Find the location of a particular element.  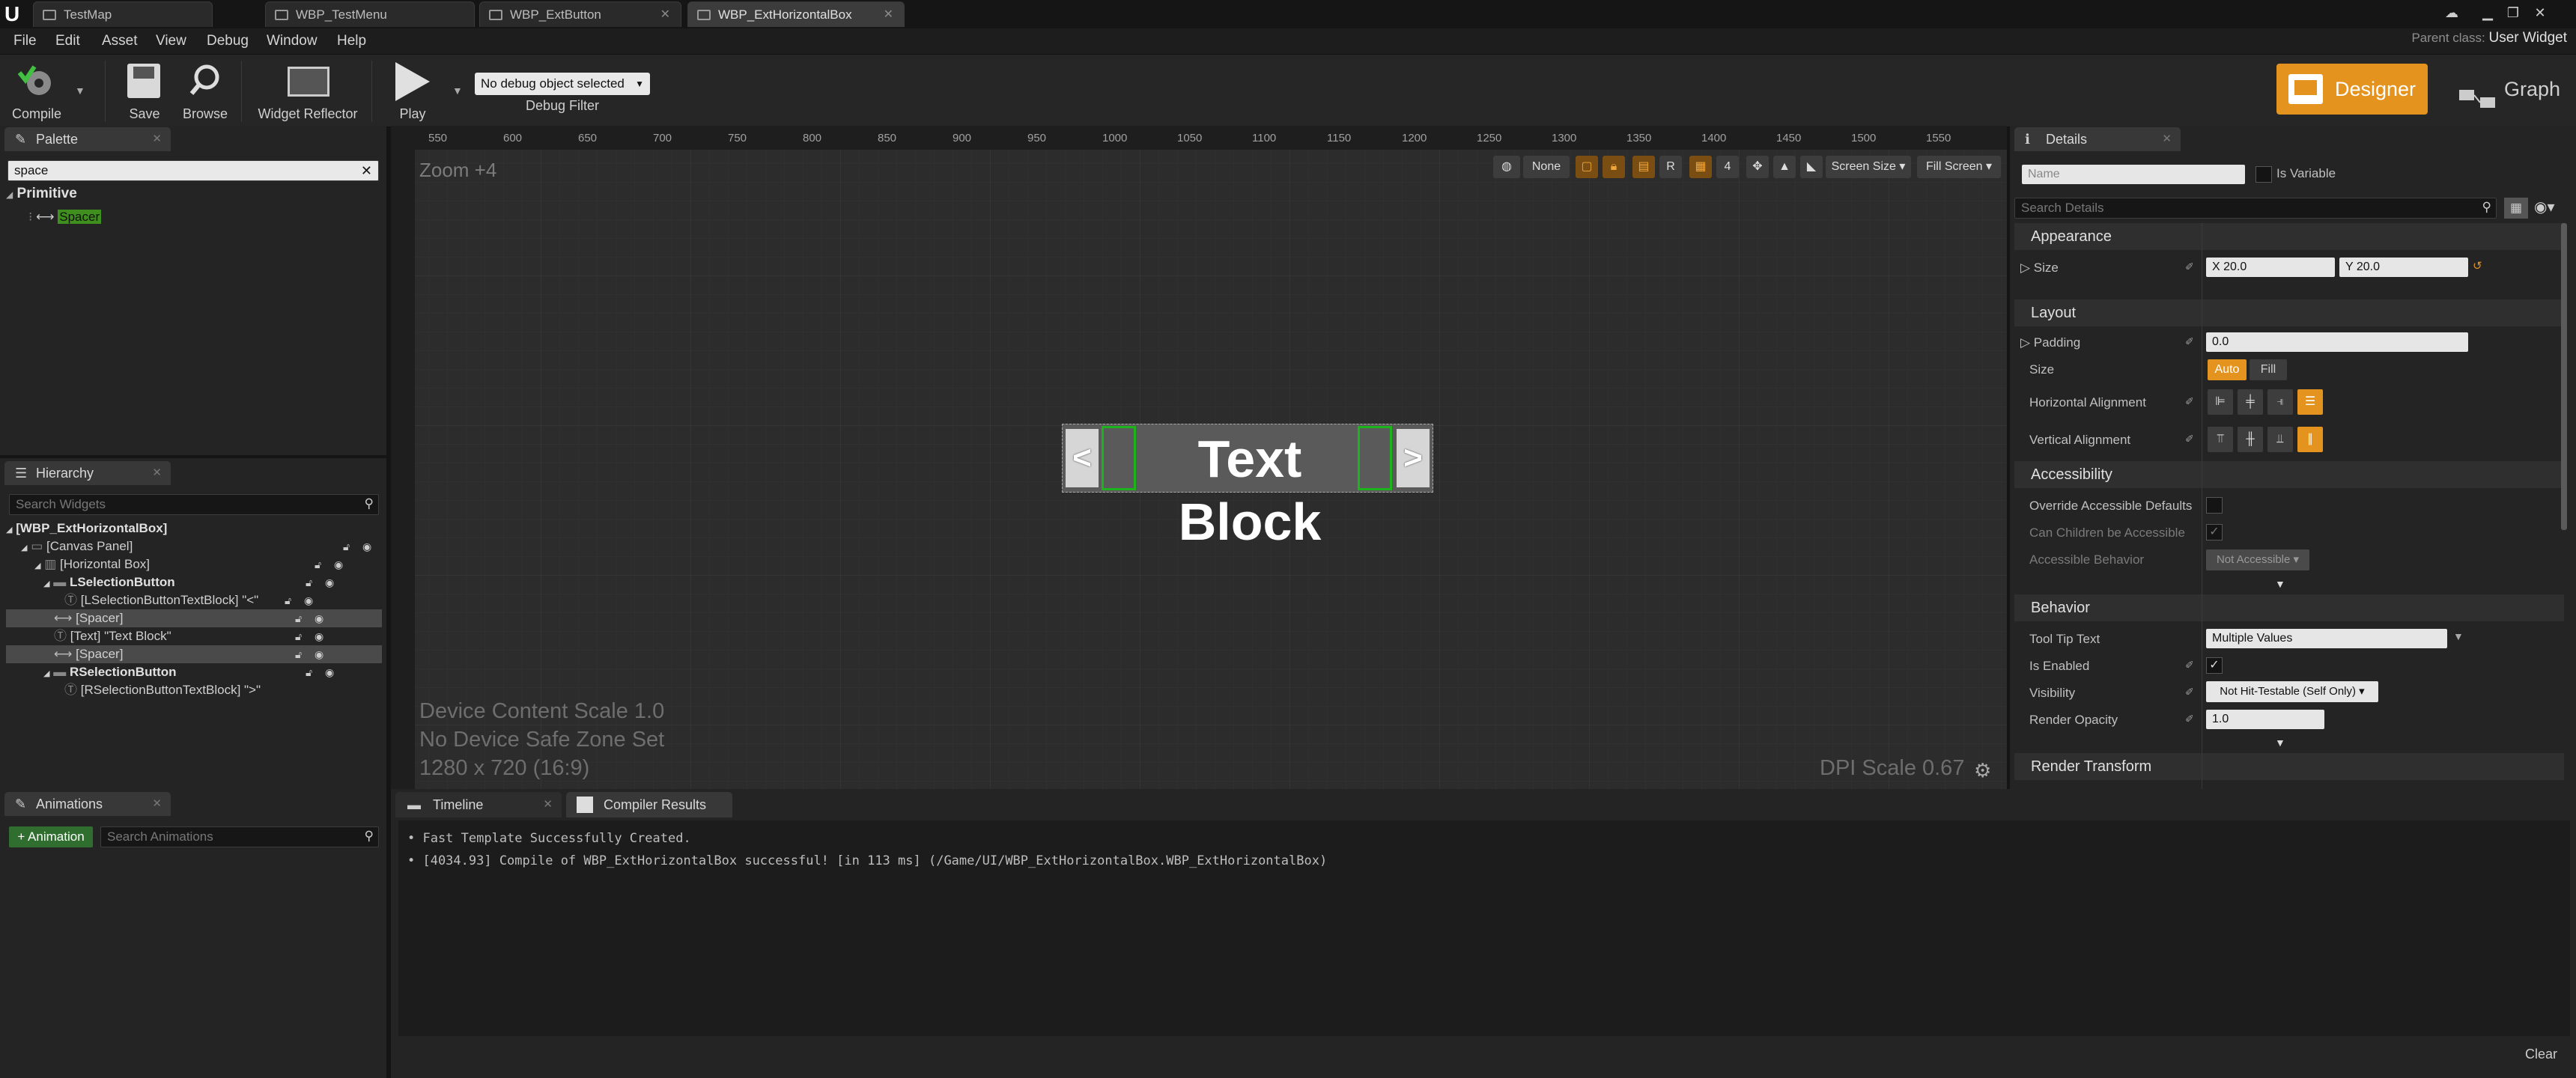

right-selection-button: > is located at coordinates (1413, 458).